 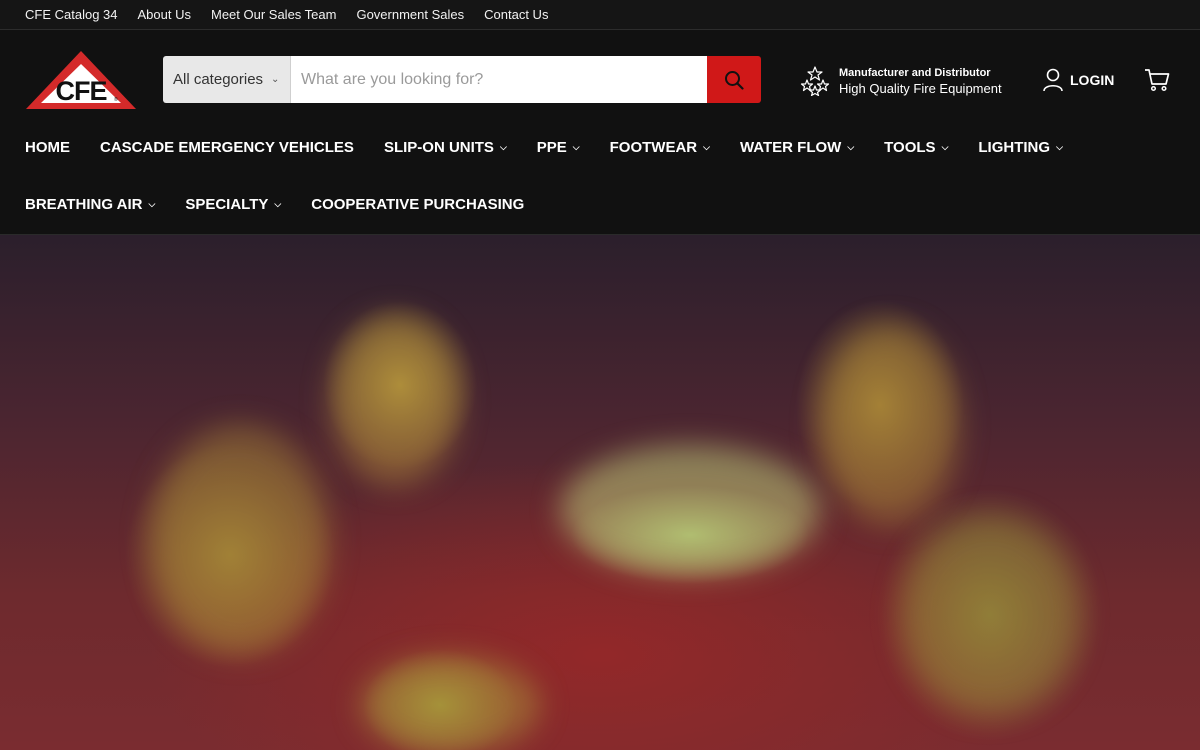 I want to click on nav-item-label: BREATHING AIR, so click(x=84, y=204).